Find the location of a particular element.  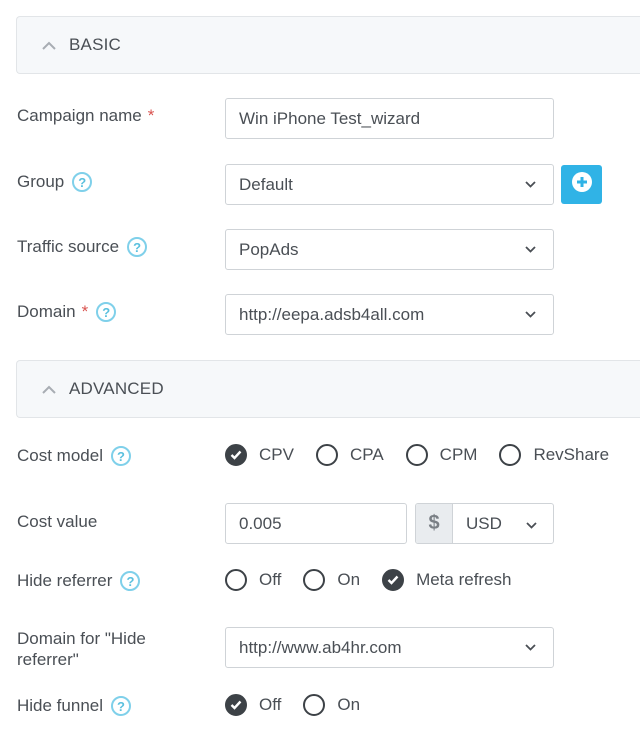

radio-cpv: CPV is located at coordinates (259, 455).